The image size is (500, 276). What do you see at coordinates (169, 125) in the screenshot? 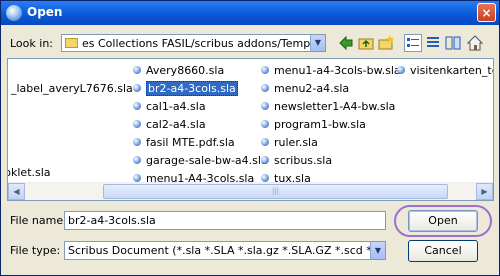
I see `list-item: cal2-a4.sla` at bounding box center [169, 125].